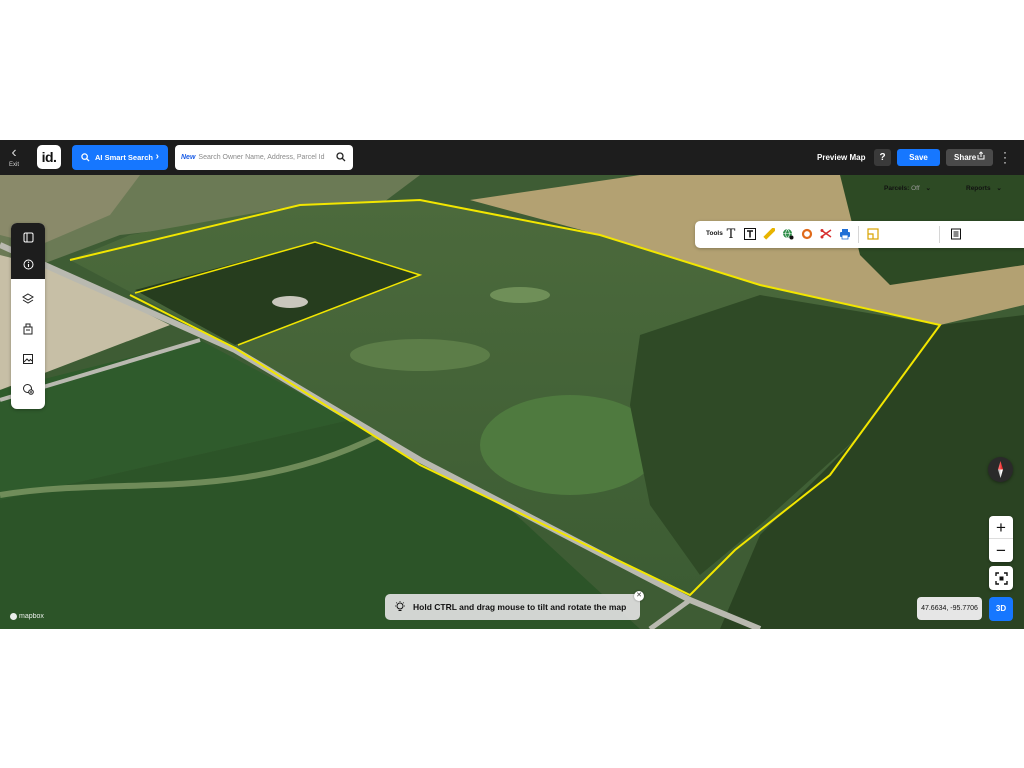 Image resolution: width=1024 pixels, height=768 pixels. Describe the element at coordinates (841, 157) in the screenshot. I see `preview-map-button: Preview Map` at that location.